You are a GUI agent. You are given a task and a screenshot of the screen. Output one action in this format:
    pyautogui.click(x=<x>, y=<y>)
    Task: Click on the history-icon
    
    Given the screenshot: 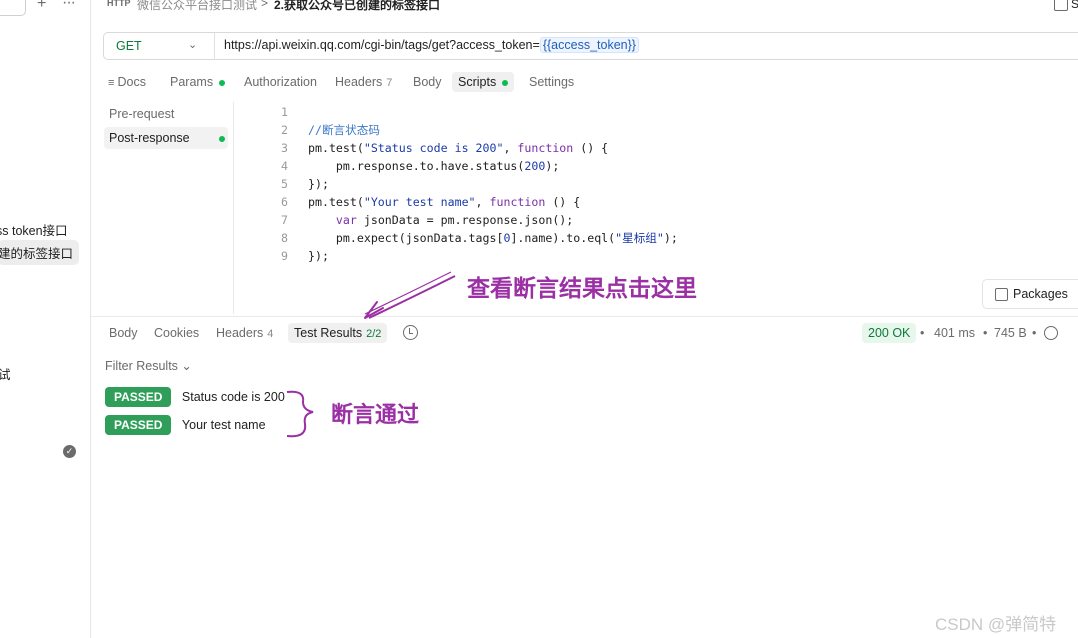 What is the action you would take?
    pyautogui.click(x=410, y=332)
    